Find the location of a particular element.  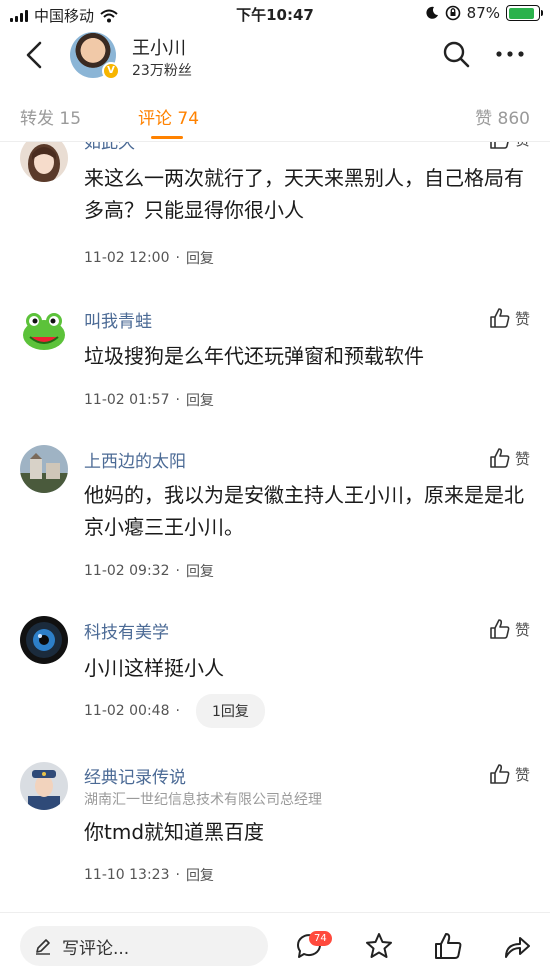

comment-text: 他妈的，我以为是安徽主持人王小川，原来是是北京小瘪三王小川。 is located at coordinates (304, 511).